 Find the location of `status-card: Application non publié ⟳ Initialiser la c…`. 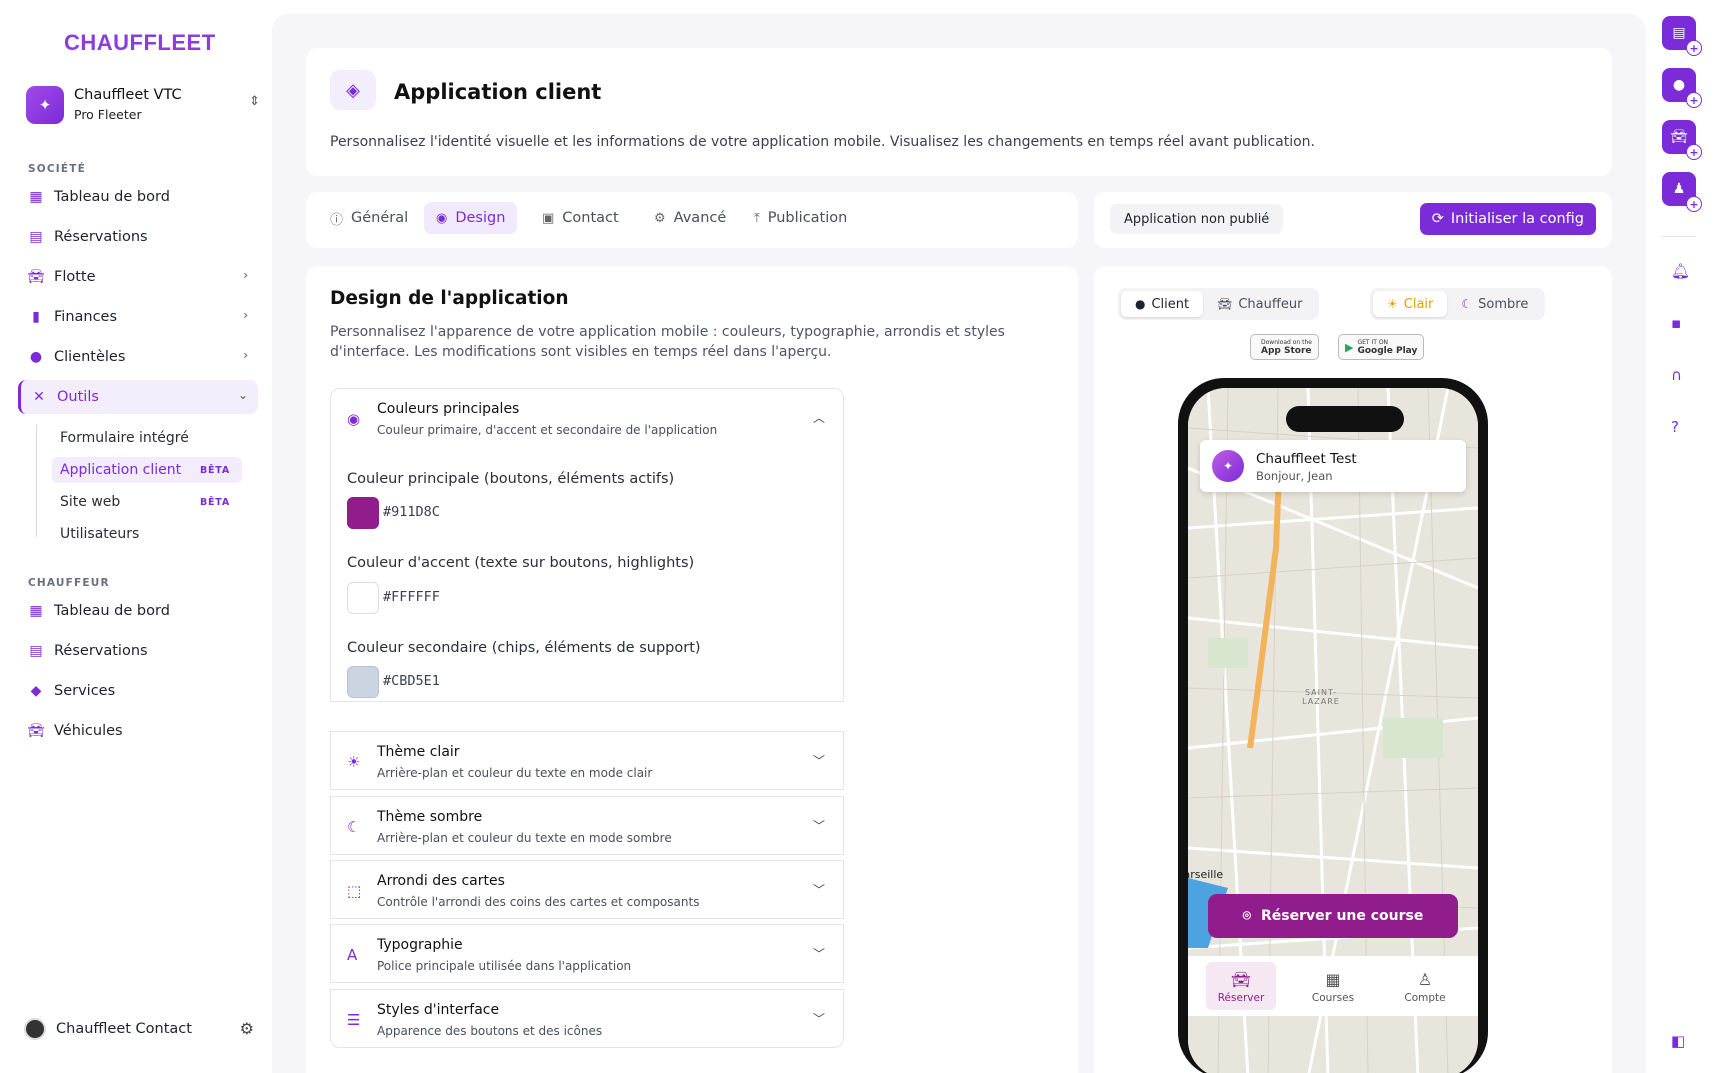

status-card: Application non publié ⟳ Initialiser la c… is located at coordinates (1353, 220).